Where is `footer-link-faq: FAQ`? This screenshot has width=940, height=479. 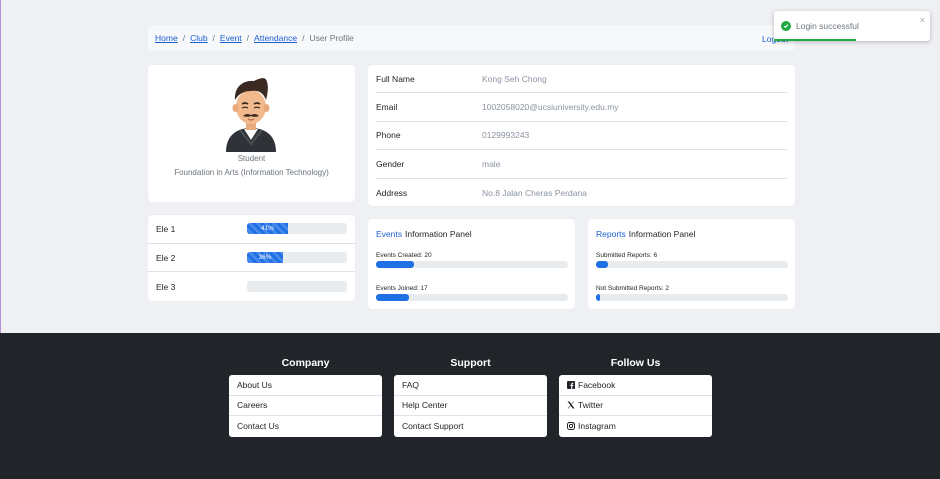 footer-link-faq: FAQ is located at coordinates (470, 385).